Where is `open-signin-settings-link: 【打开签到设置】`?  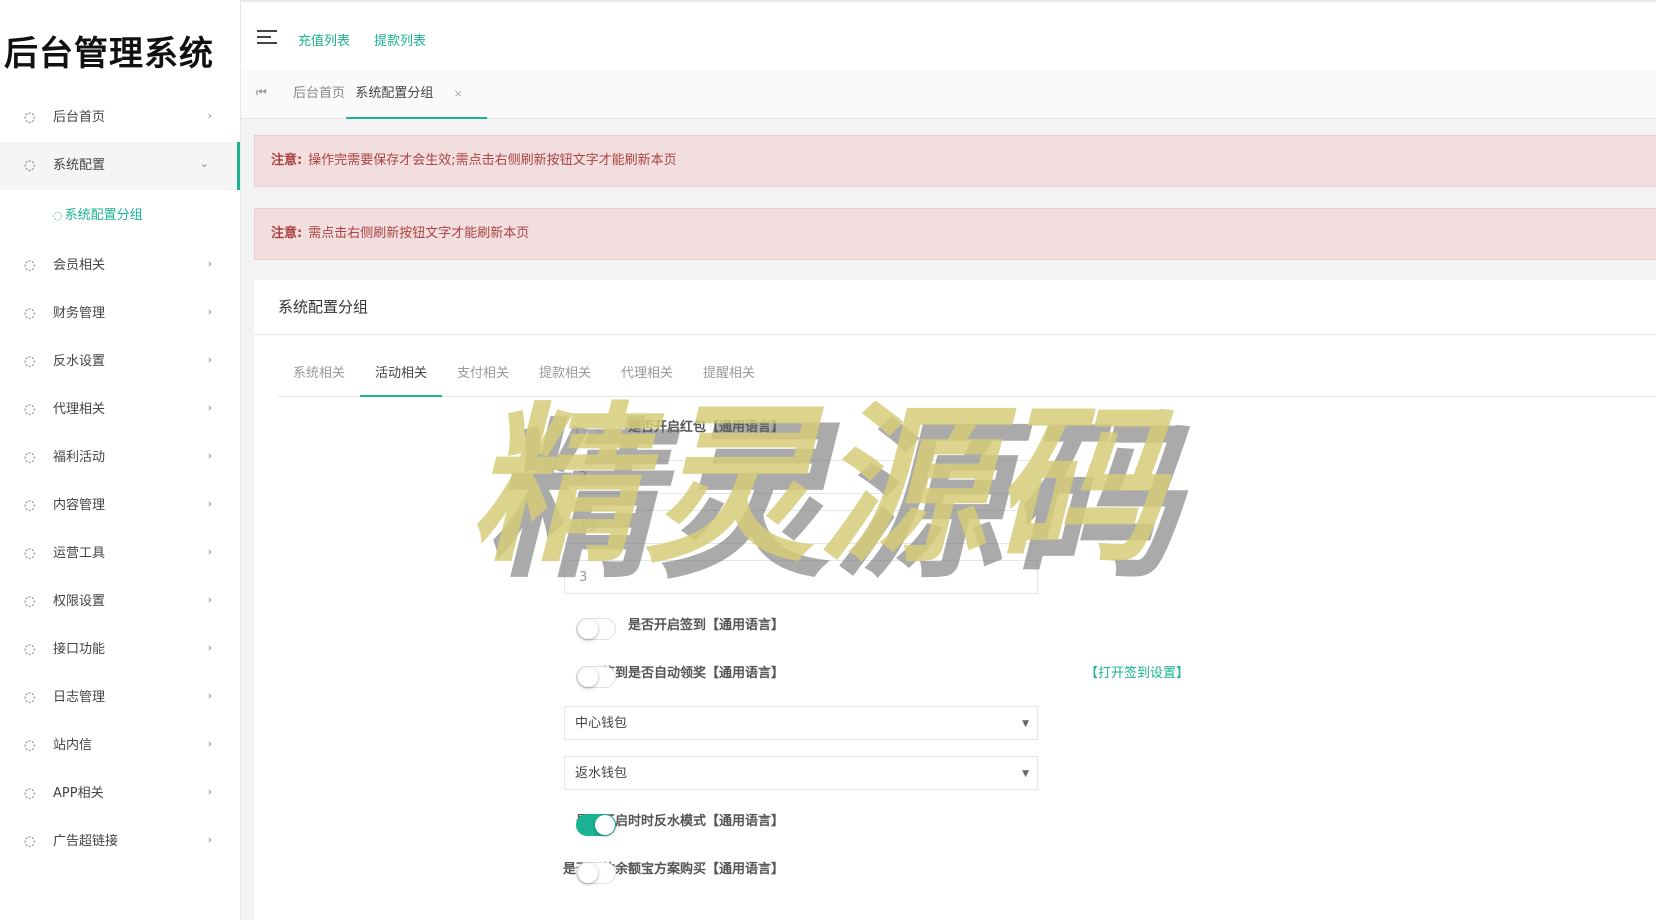 open-signin-settings-link: 【打开签到设置】 is located at coordinates (1137, 674).